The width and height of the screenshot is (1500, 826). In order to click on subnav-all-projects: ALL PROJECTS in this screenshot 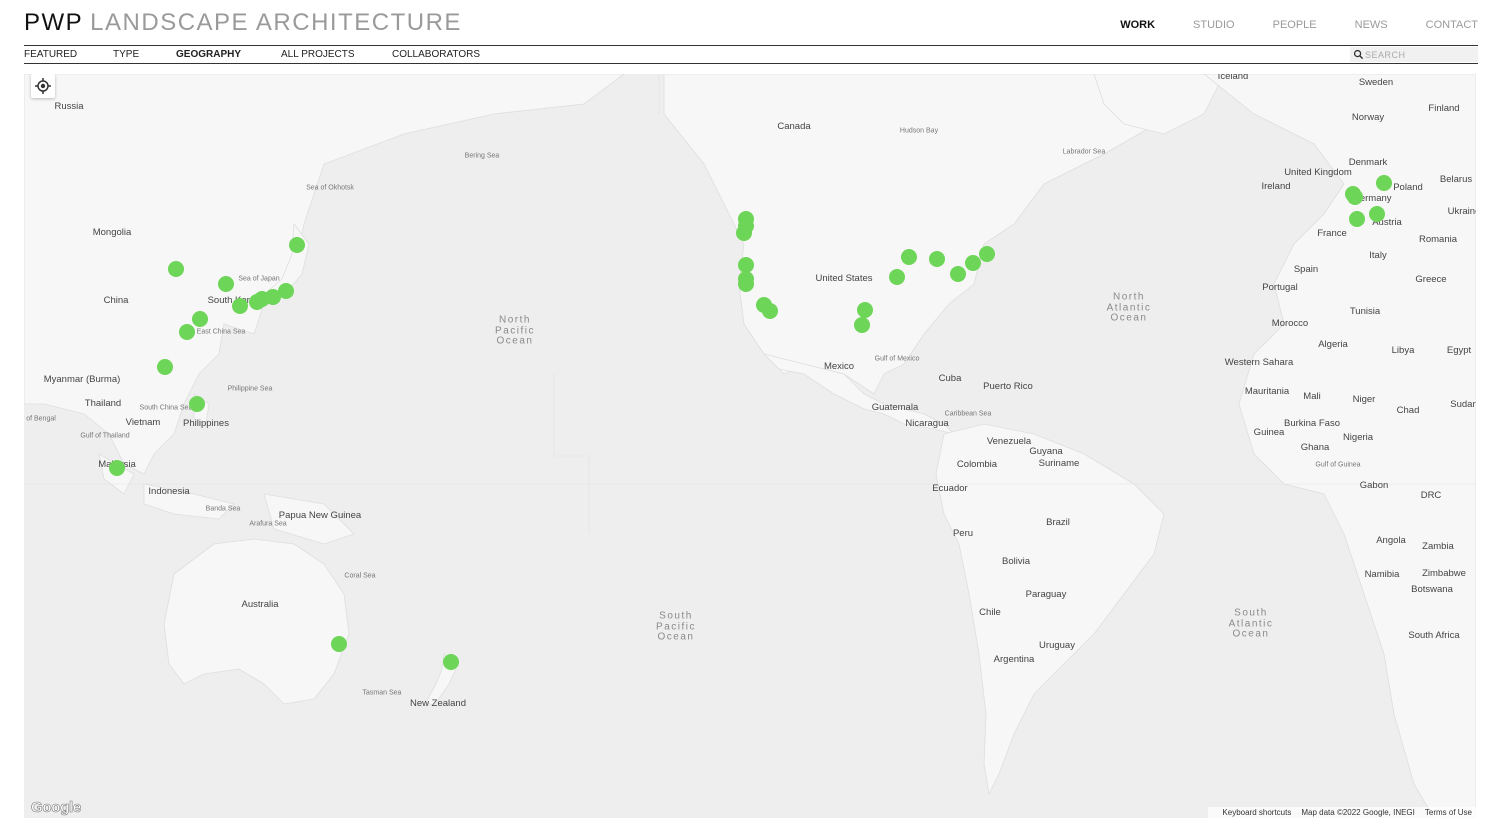, I will do `click(318, 54)`.